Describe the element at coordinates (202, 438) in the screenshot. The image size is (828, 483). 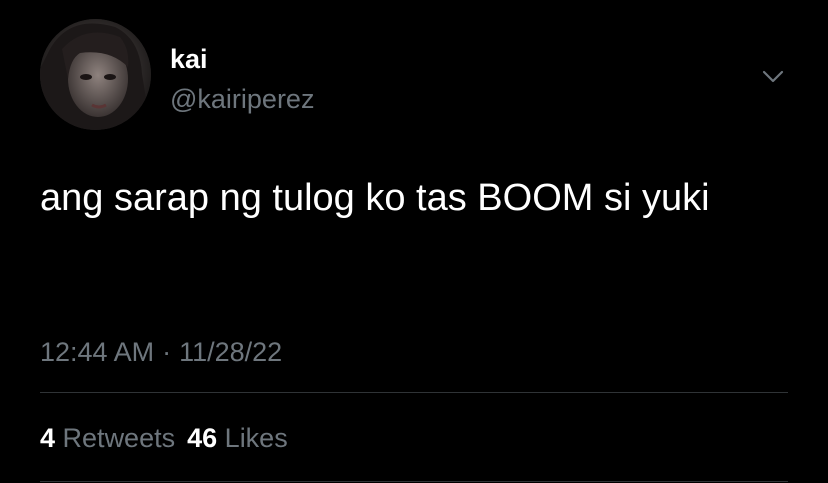
I see `likes-count: 46` at that location.